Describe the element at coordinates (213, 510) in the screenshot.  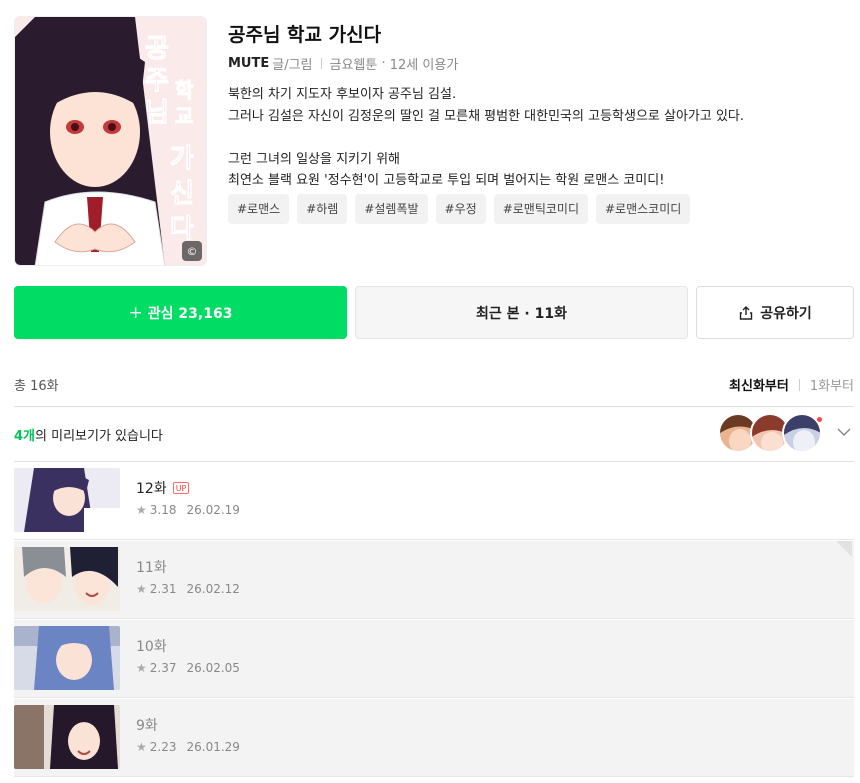
I see `episode-date: 26.02.19` at that location.